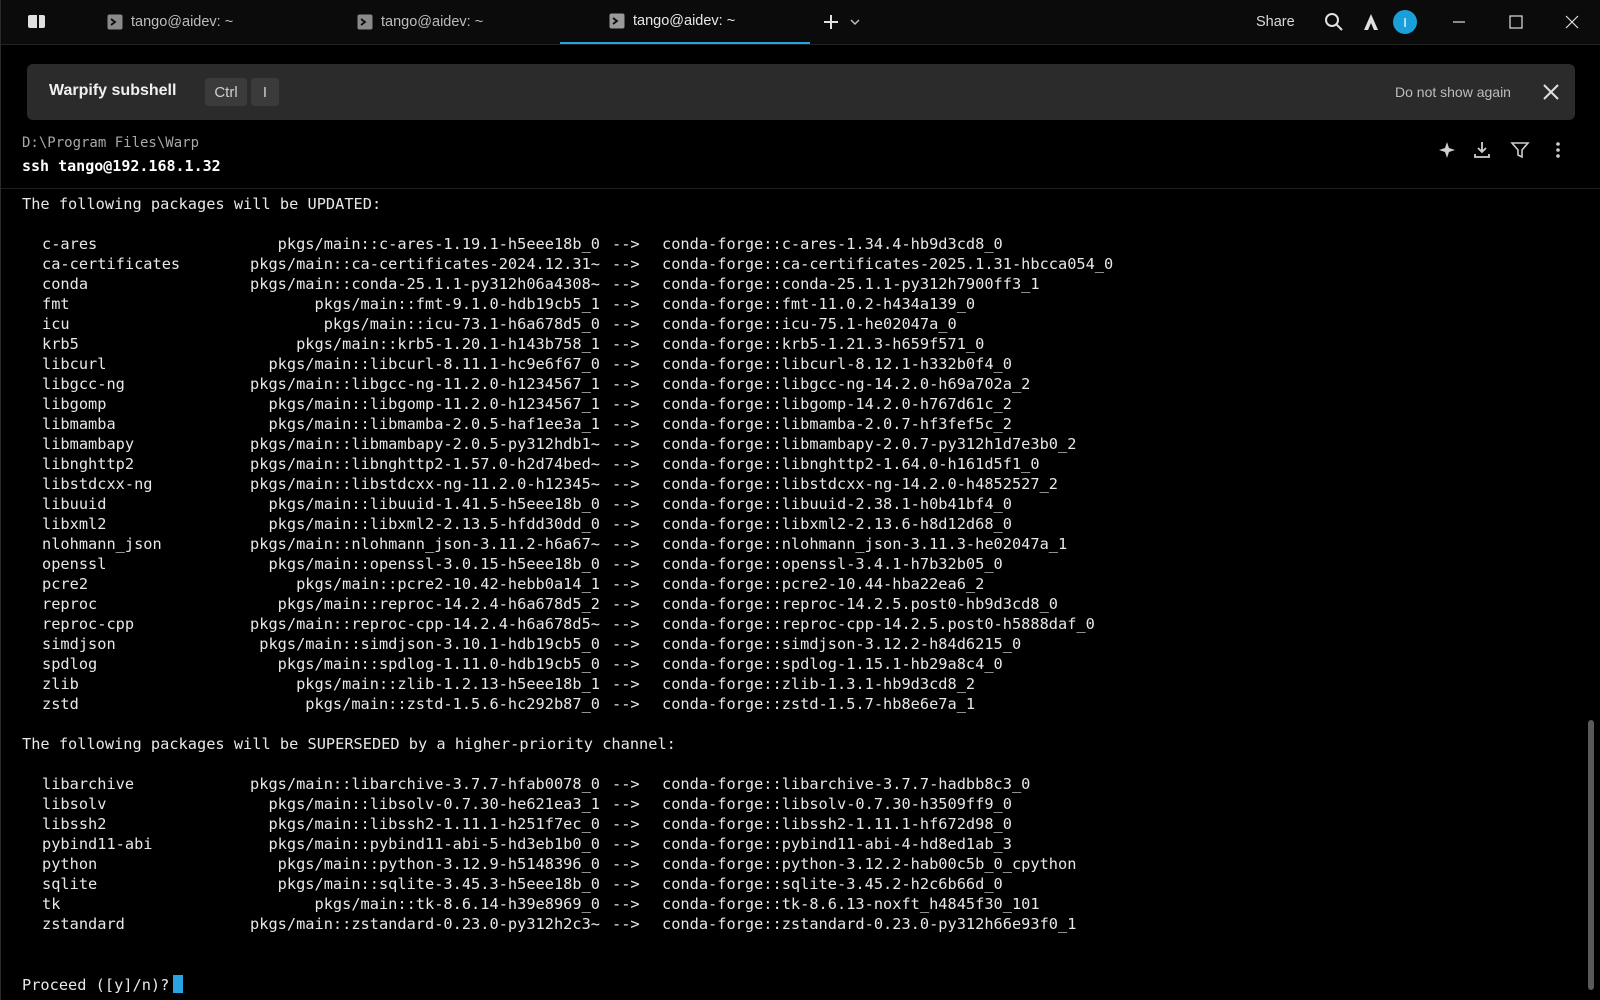  Describe the element at coordinates (837, 424) in the screenshot. I see `package-to: conda-forge::libmamba-2.0.7-hf3fef5c_2` at that location.